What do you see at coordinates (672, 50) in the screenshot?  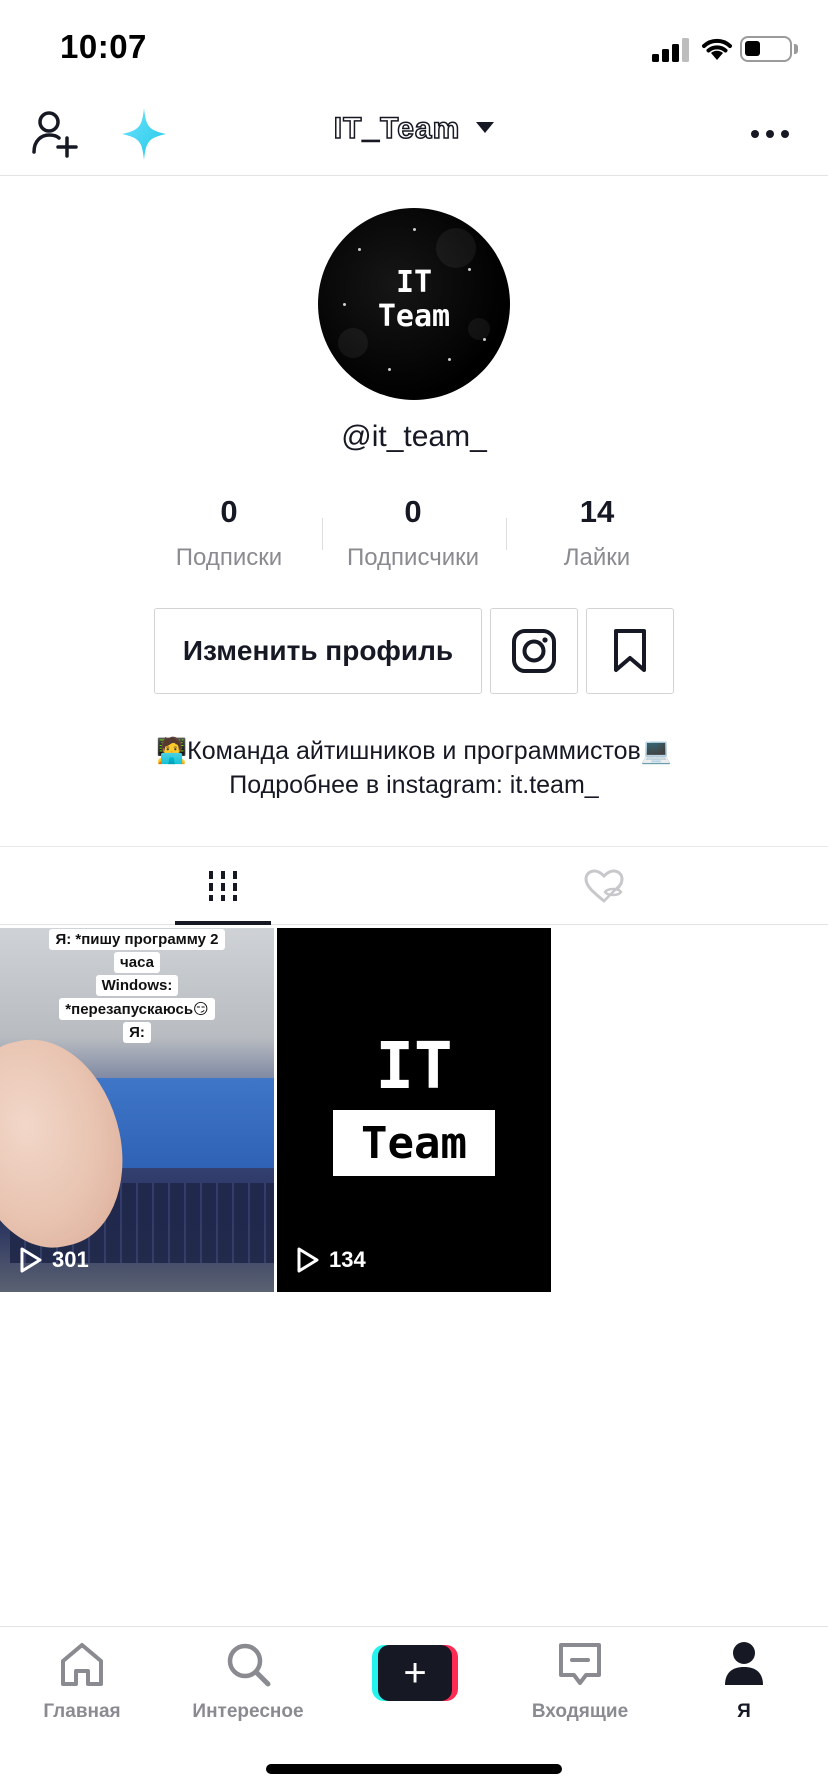 I see `signal-icon` at bounding box center [672, 50].